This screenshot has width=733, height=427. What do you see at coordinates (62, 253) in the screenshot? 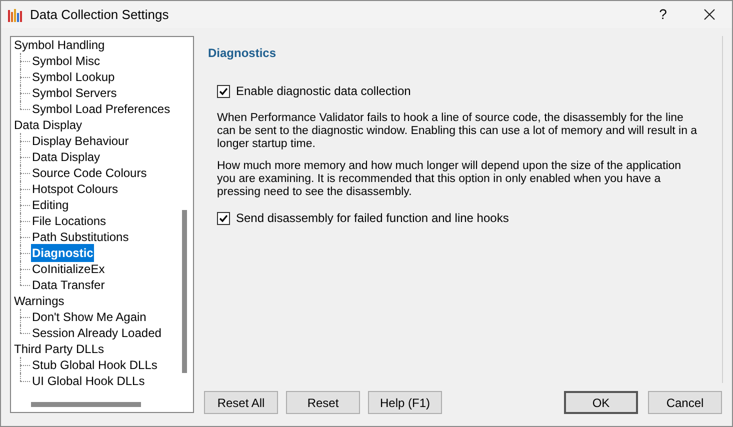
I see `tree-item: Diagnostic` at bounding box center [62, 253].